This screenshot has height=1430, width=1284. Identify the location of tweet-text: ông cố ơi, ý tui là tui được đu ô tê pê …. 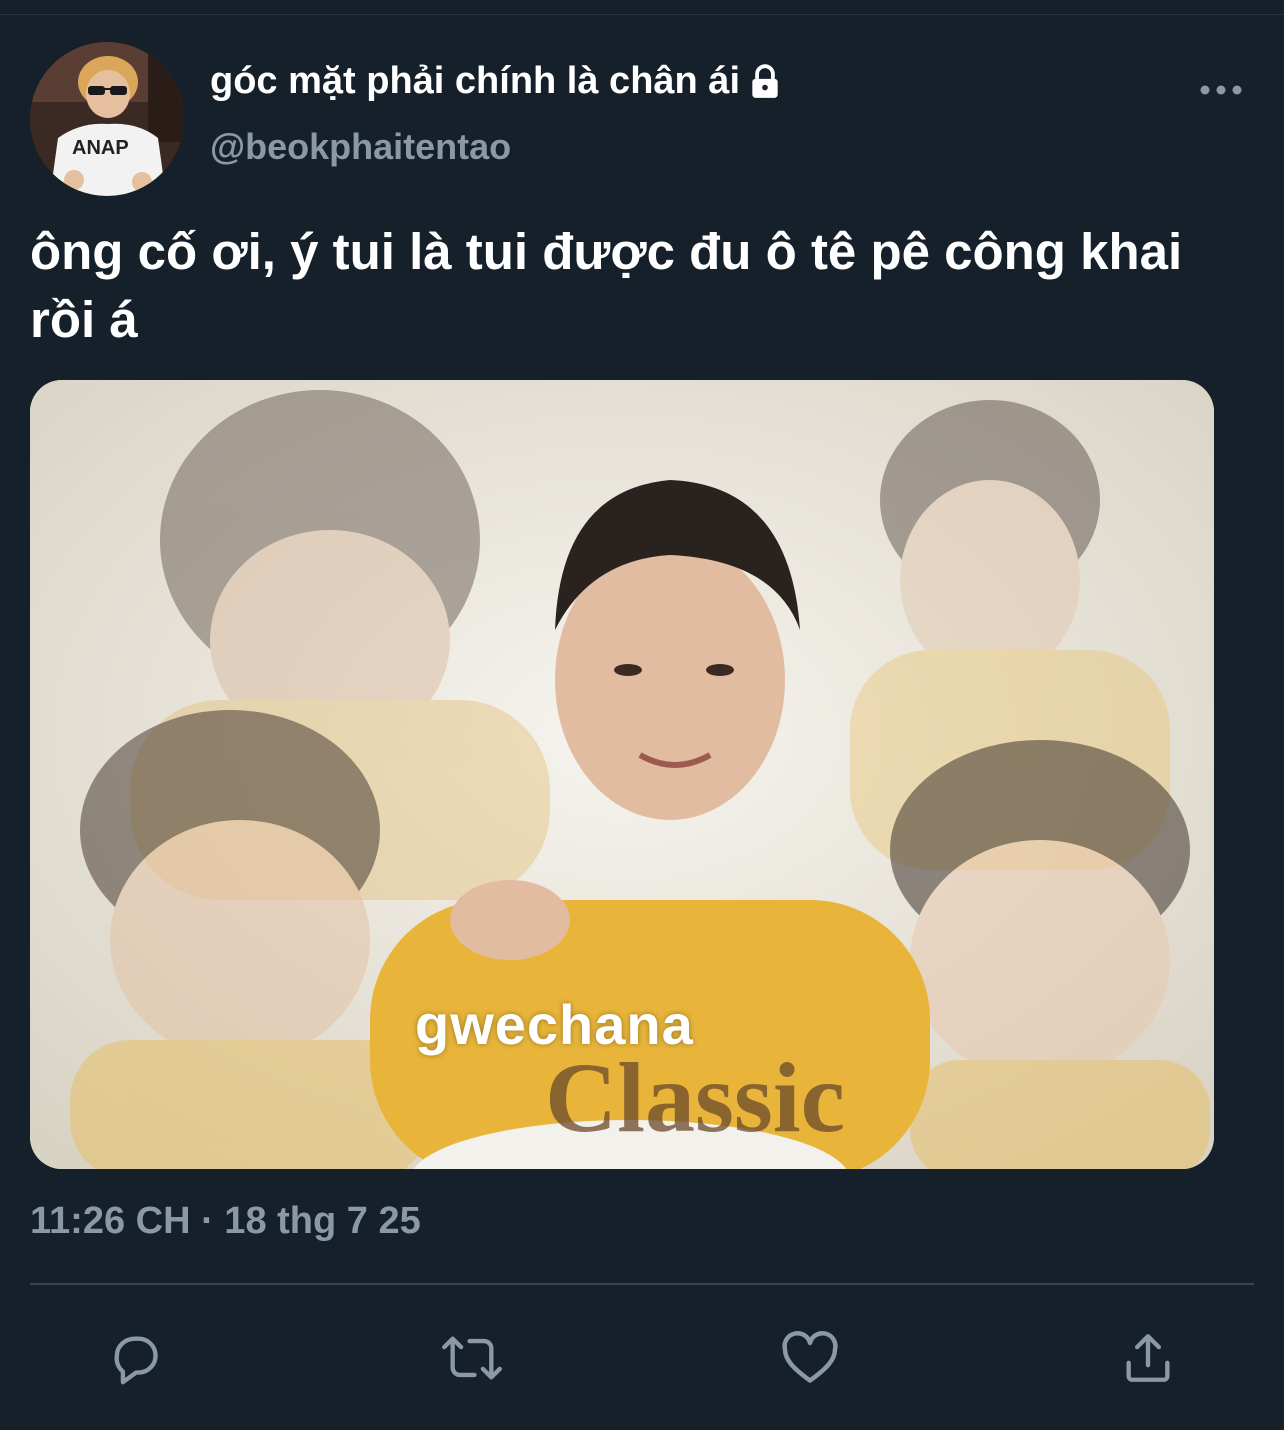
(606, 285).